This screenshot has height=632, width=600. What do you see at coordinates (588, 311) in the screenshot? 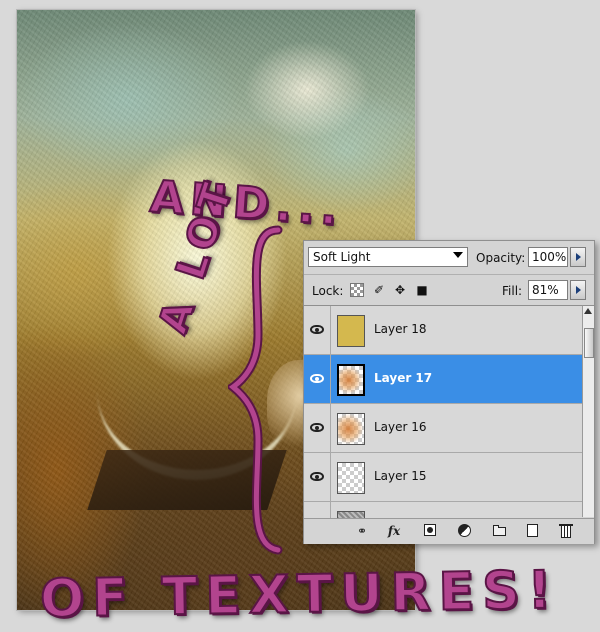
I see `scroll-up-icon` at bounding box center [588, 311].